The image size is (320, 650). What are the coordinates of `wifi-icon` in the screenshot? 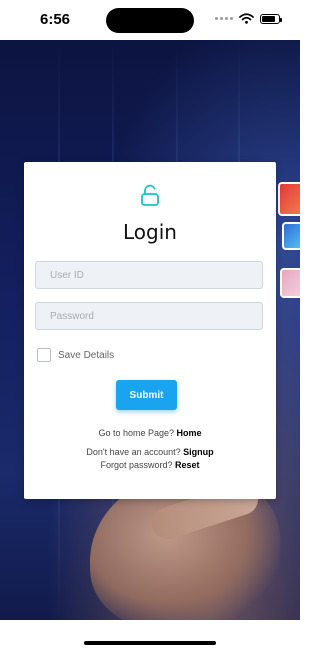 It's located at (246, 18).